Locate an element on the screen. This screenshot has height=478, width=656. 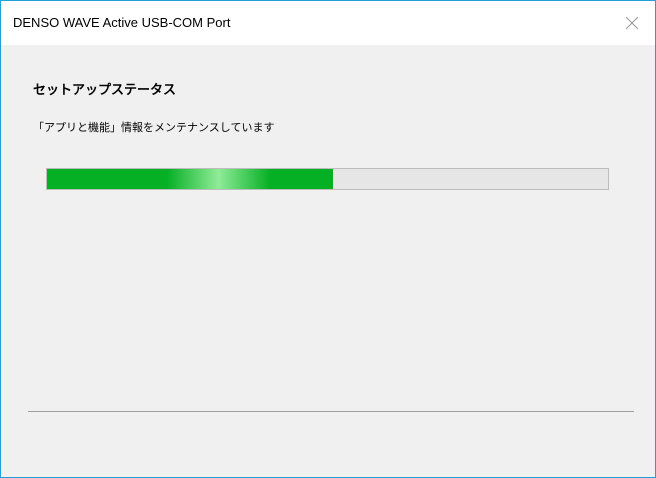
close-button is located at coordinates (632, 23).